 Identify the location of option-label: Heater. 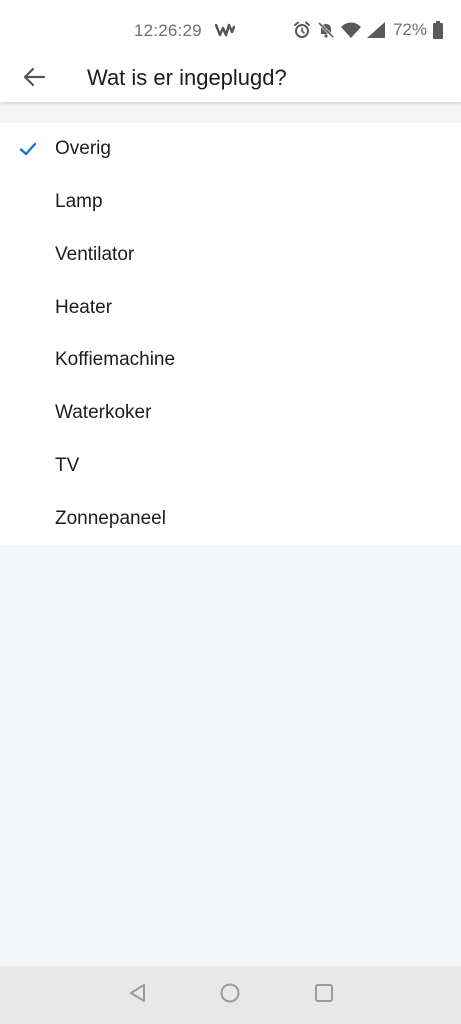
(84, 307).